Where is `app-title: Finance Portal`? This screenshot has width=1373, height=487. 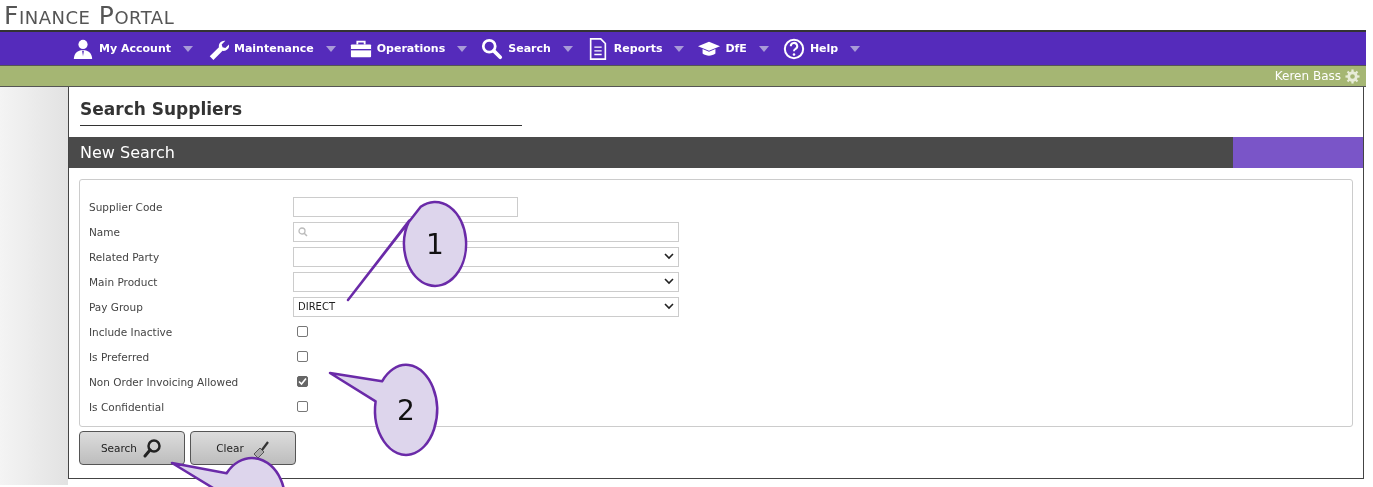 app-title: Finance Portal is located at coordinates (89, 16).